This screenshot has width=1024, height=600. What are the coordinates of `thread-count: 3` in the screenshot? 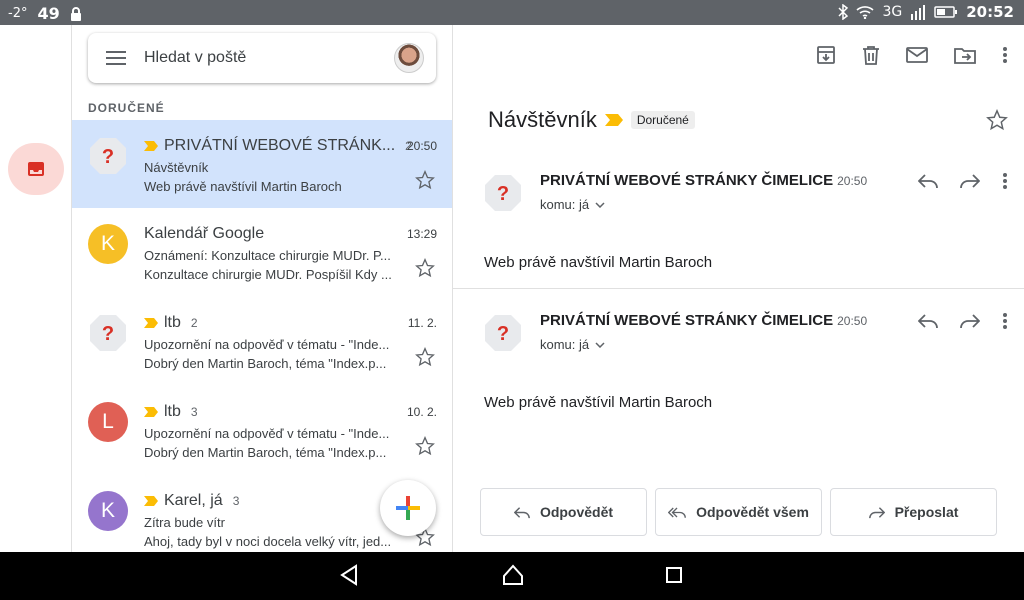 It's located at (194, 412).